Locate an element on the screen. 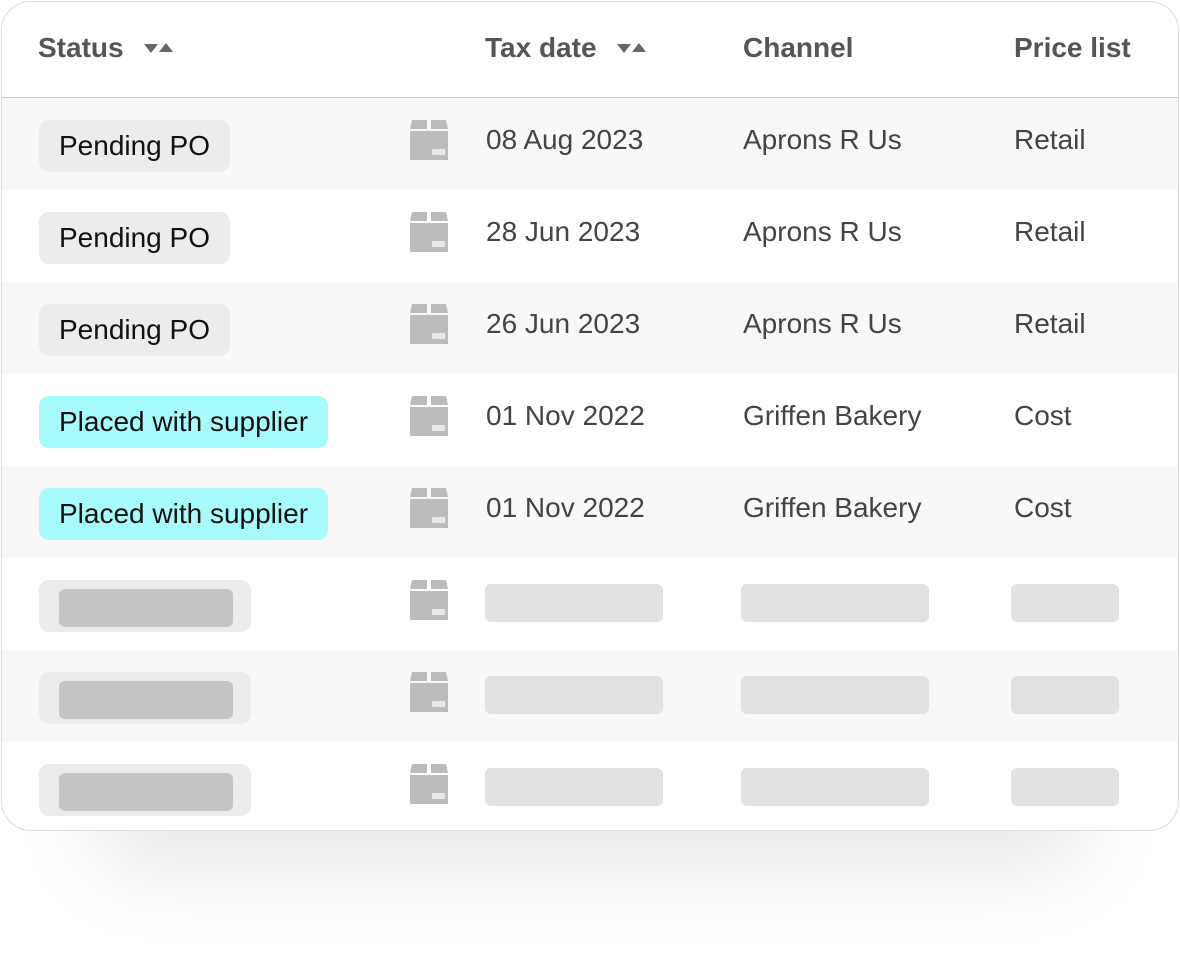 Image resolution: width=1180 pixels, height=960 pixels. tax-date-cell: 26 Jun 2023 is located at coordinates (563, 323).